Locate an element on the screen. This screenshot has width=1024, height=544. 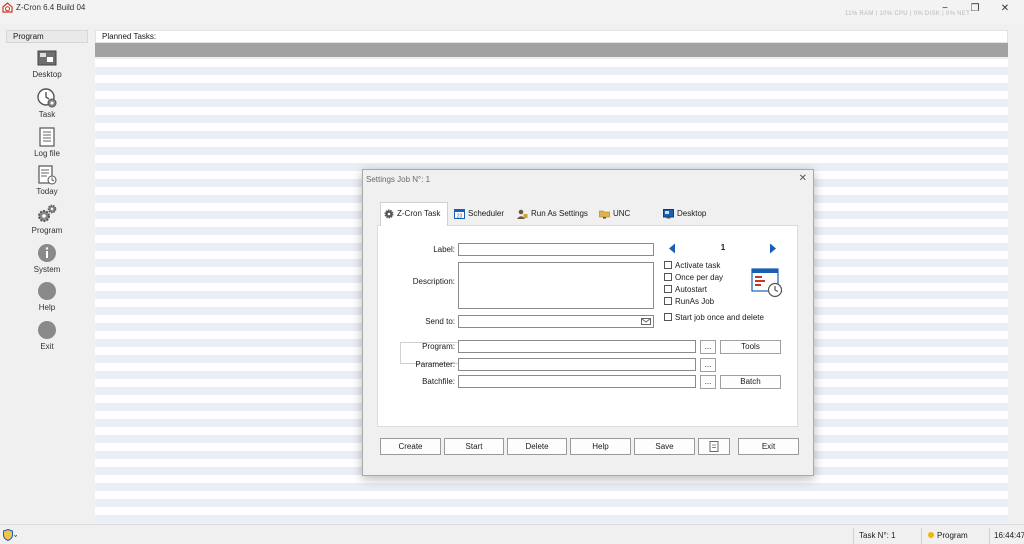
sidebar-header: Program is located at coordinates (47, 36).